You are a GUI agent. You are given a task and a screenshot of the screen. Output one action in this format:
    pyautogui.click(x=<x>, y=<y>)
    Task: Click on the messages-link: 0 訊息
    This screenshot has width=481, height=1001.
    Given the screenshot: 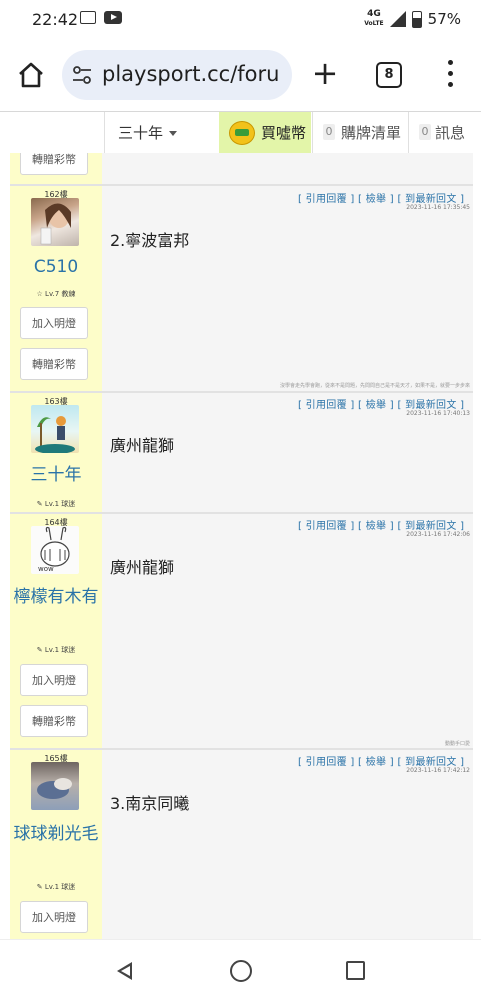 What is the action you would take?
    pyautogui.click(x=444, y=133)
    